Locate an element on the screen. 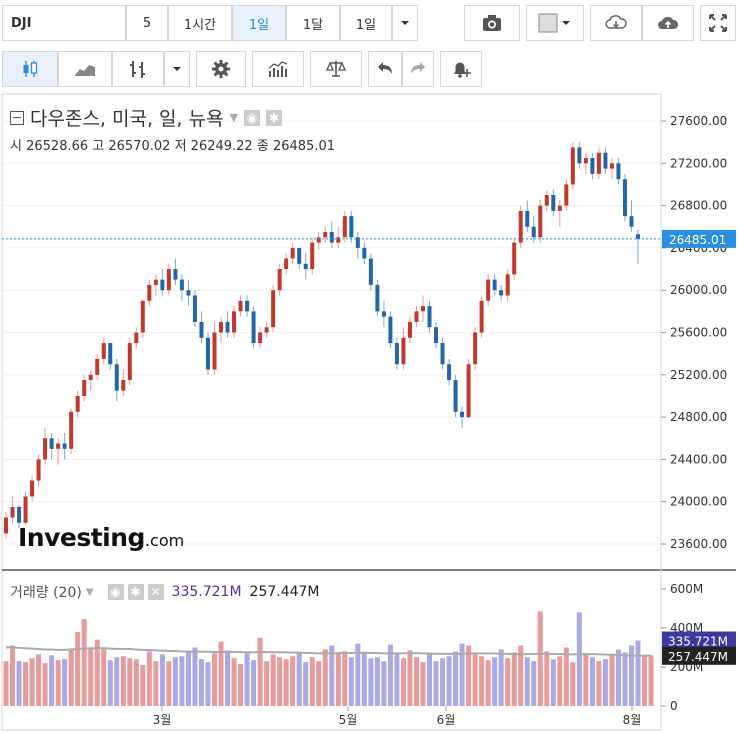 The width and height of the screenshot is (738, 732). symbol-field: DJI is located at coordinates (64, 23).